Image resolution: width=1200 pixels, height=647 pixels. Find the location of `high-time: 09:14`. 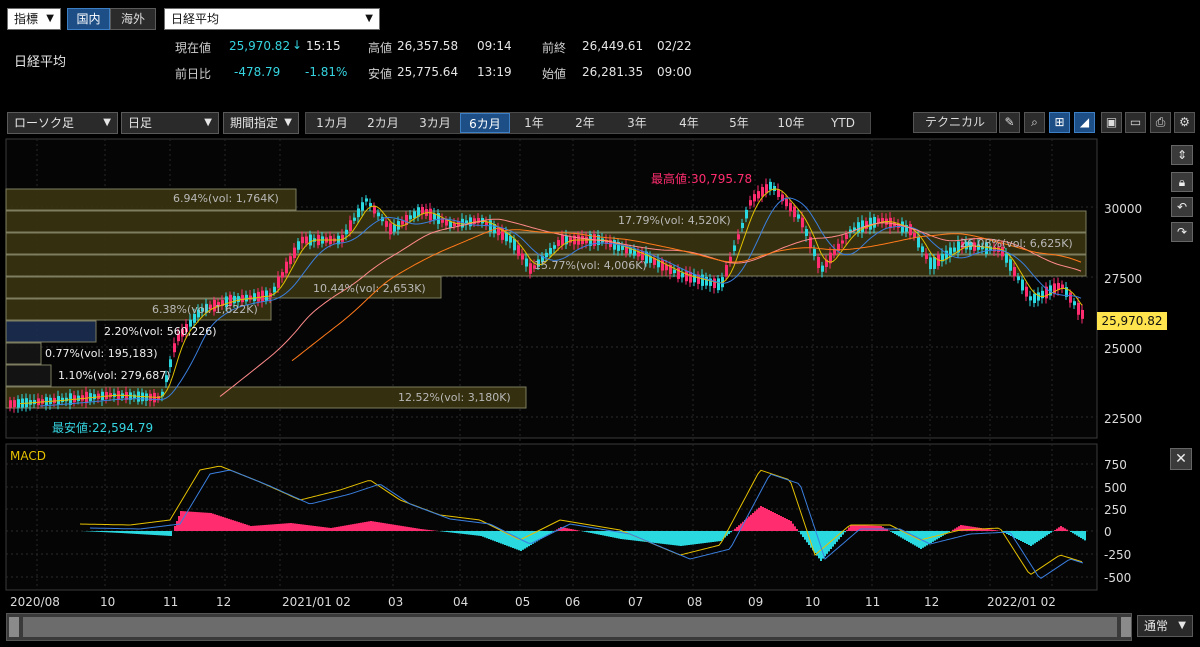

high-time: 09:14 is located at coordinates (494, 46).